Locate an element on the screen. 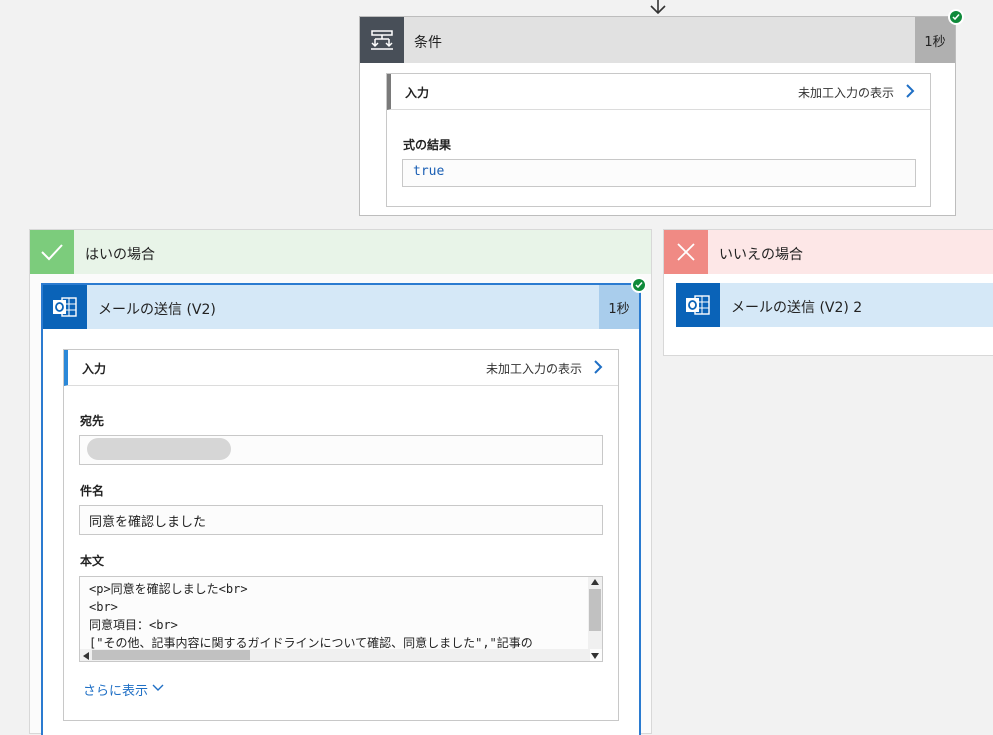 The image size is (993, 735). show-more-link: さらに表示 is located at coordinates (115, 689).